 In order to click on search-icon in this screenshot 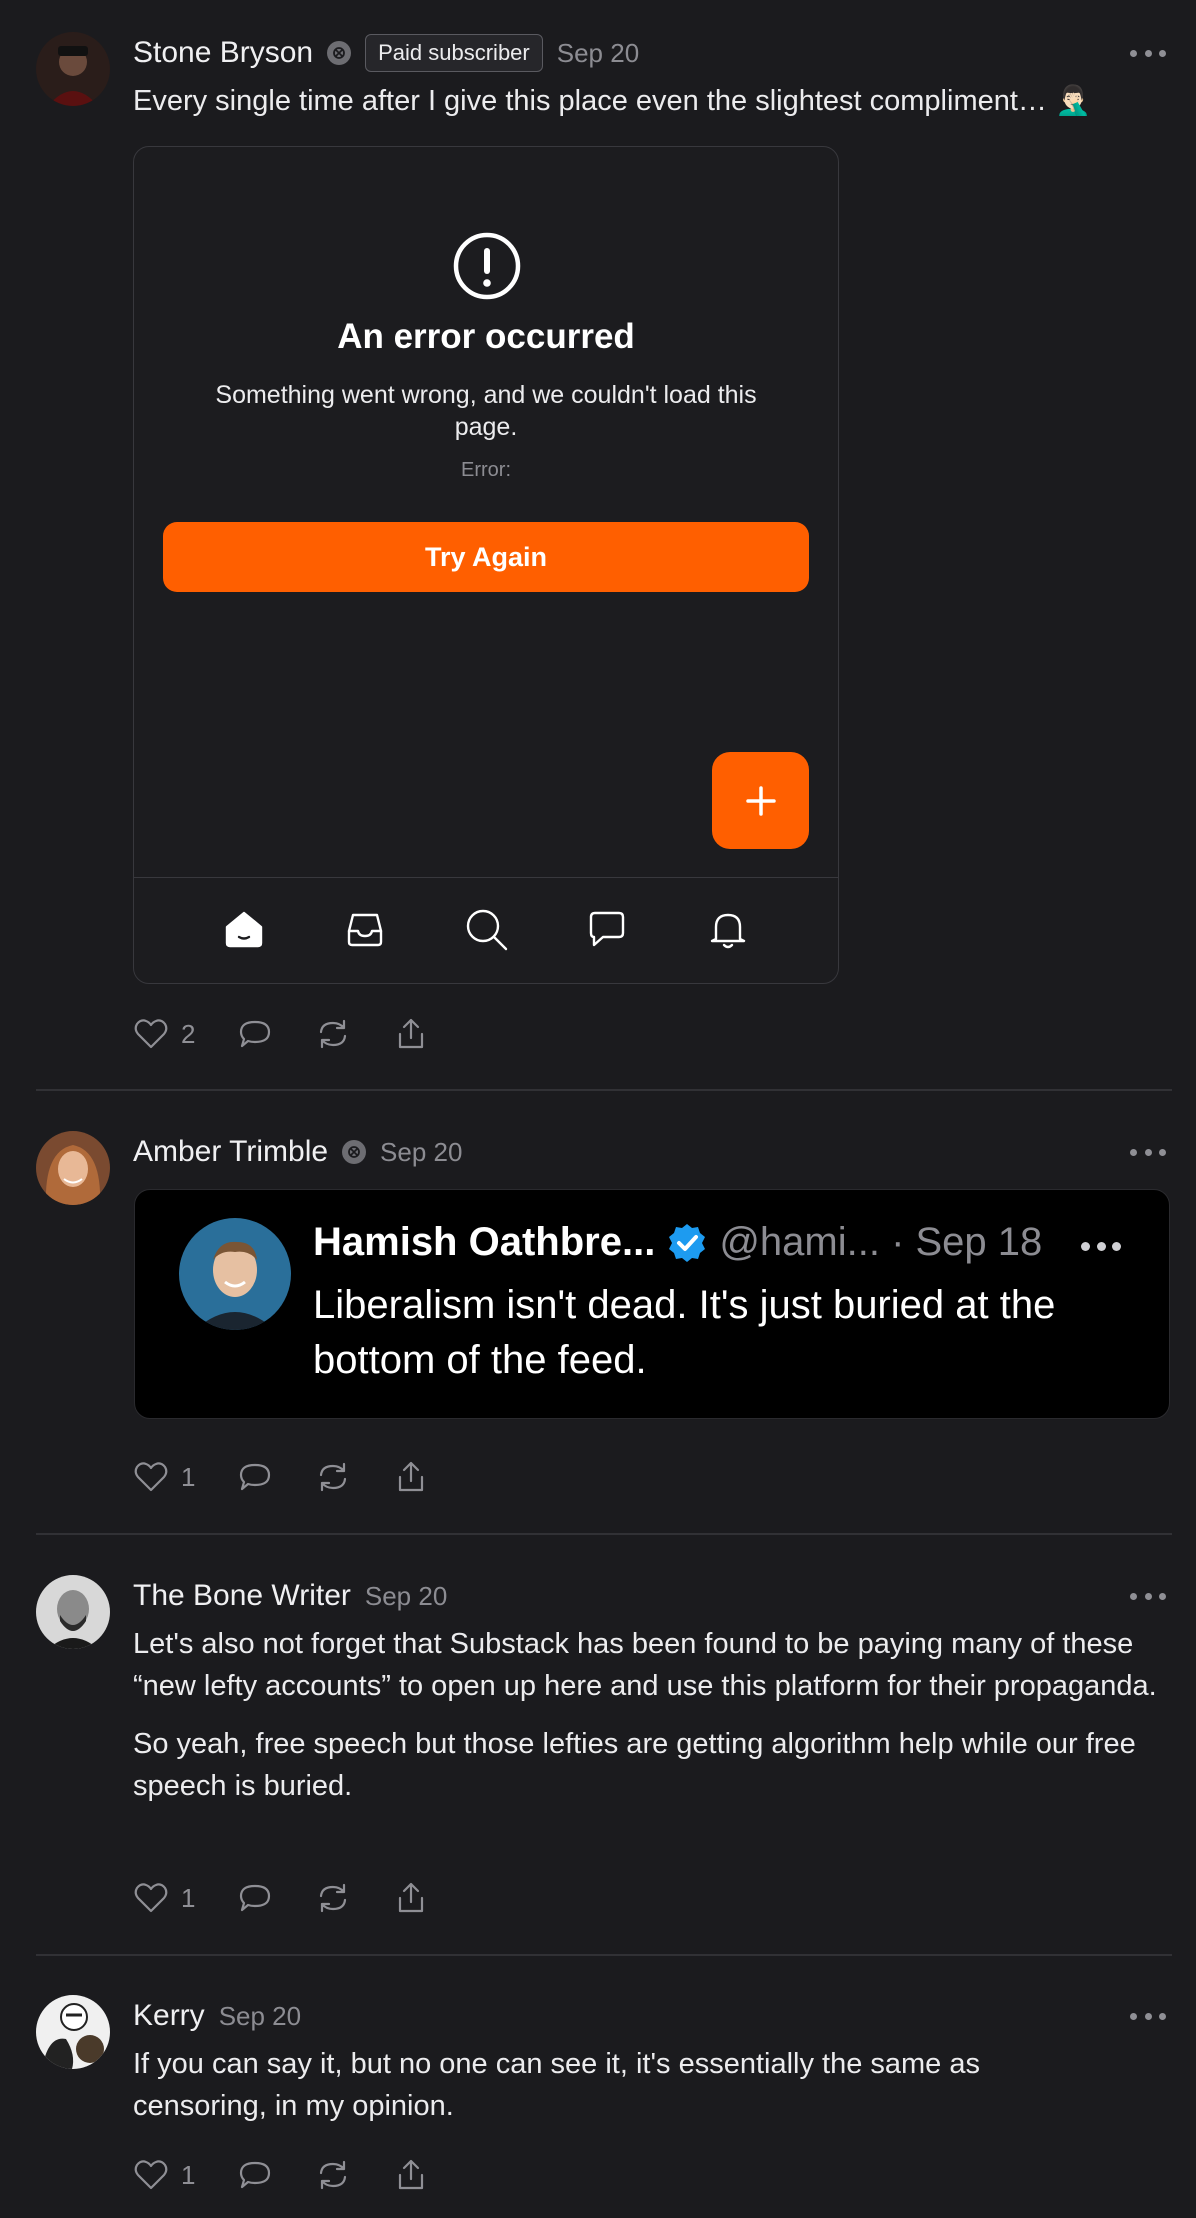, I will do `click(487, 930)`.